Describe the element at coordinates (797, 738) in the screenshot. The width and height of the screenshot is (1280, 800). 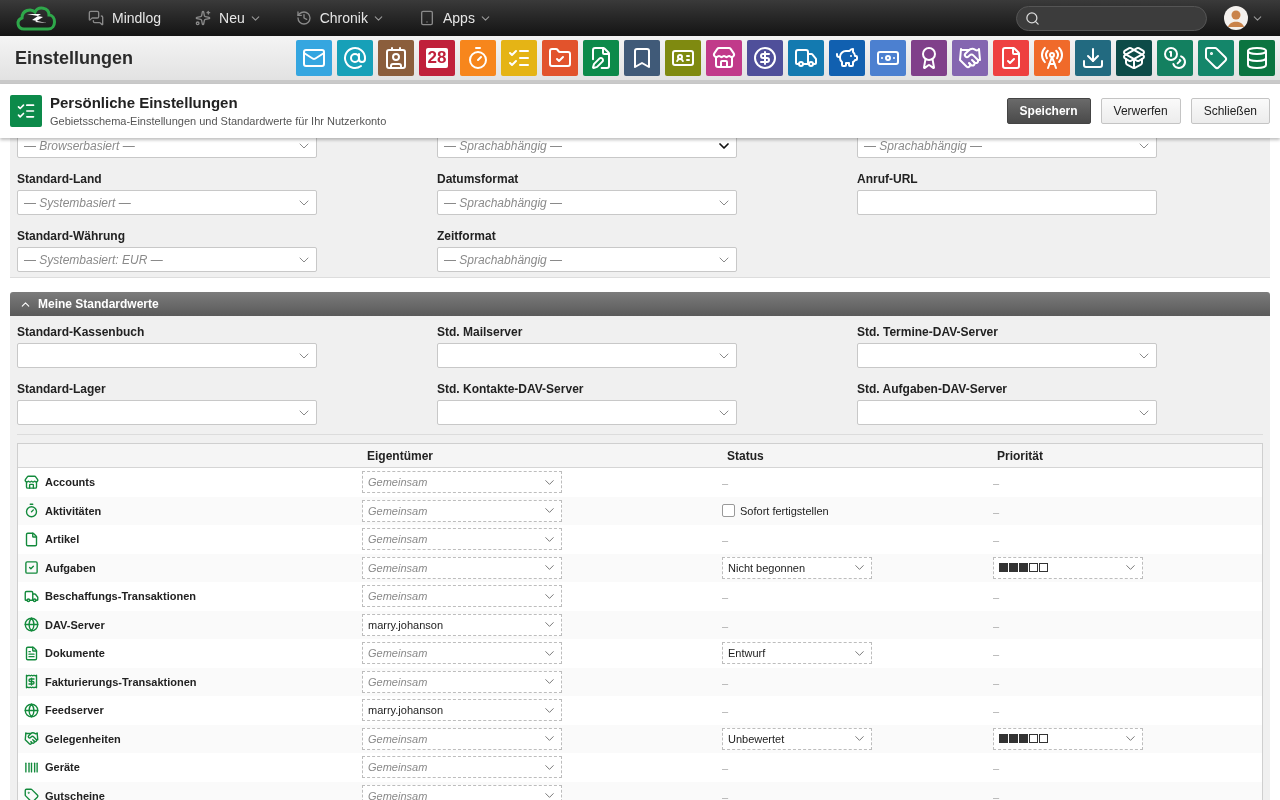
I see `select-field: Unbewertet` at that location.